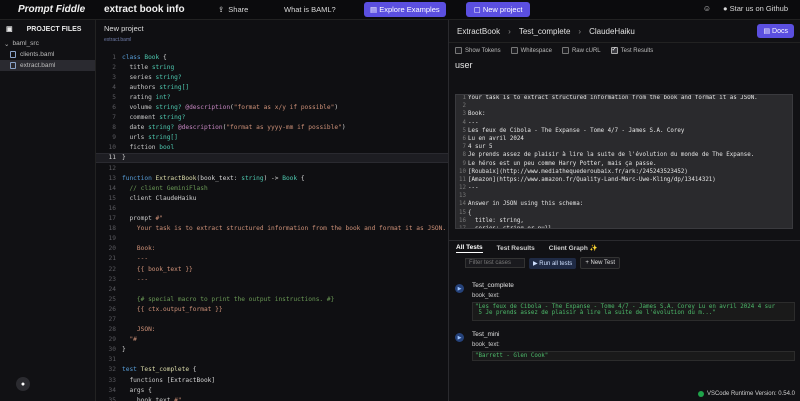 The image size is (800, 401). What do you see at coordinates (775, 31) in the screenshot?
I see `docs-button: ▤ Docs` at bounding box center [775, 31].